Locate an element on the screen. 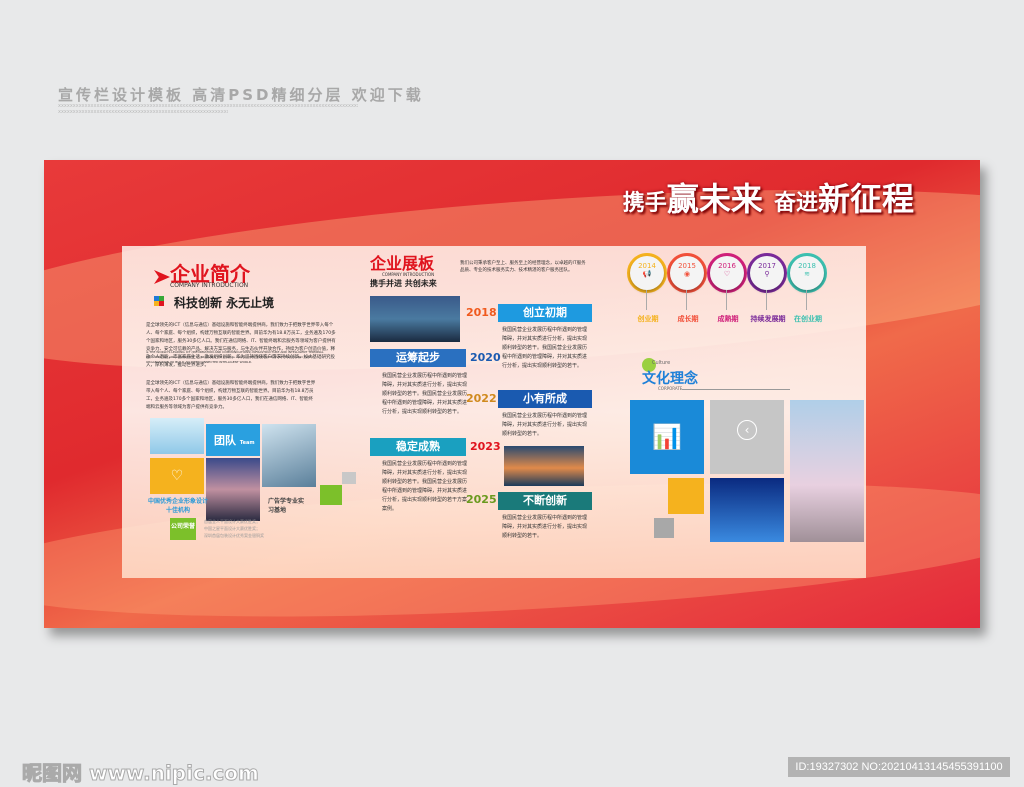  year-2023: 2023 is located at coordinates (485, 446).